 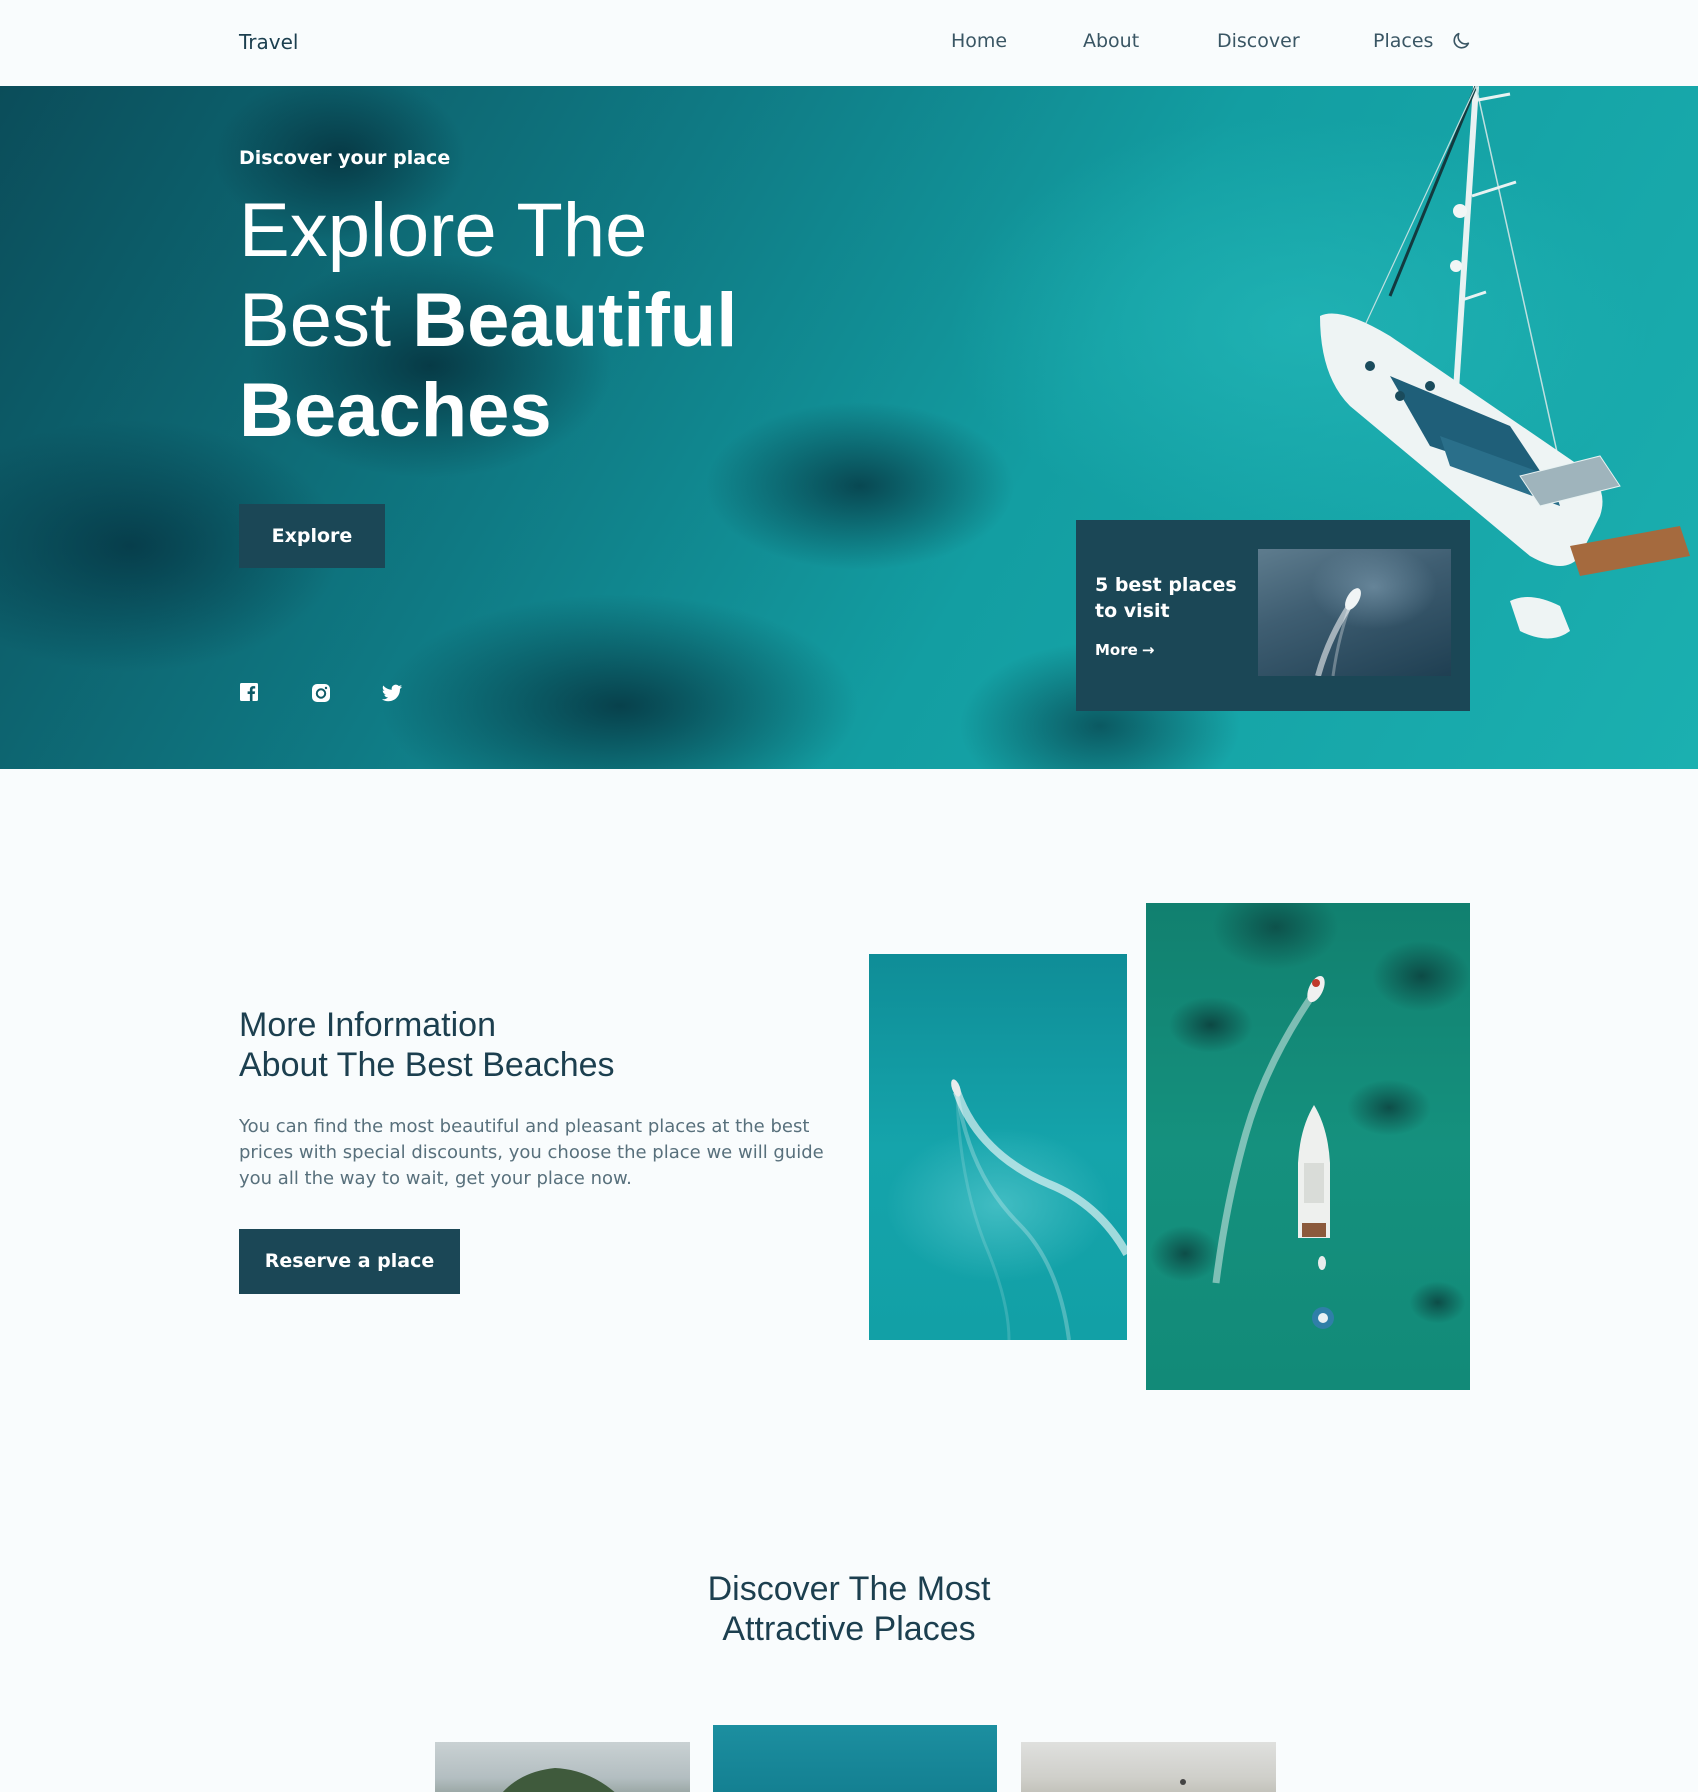 I want to click on explore-button: Explore, so click(x=312, y=536).